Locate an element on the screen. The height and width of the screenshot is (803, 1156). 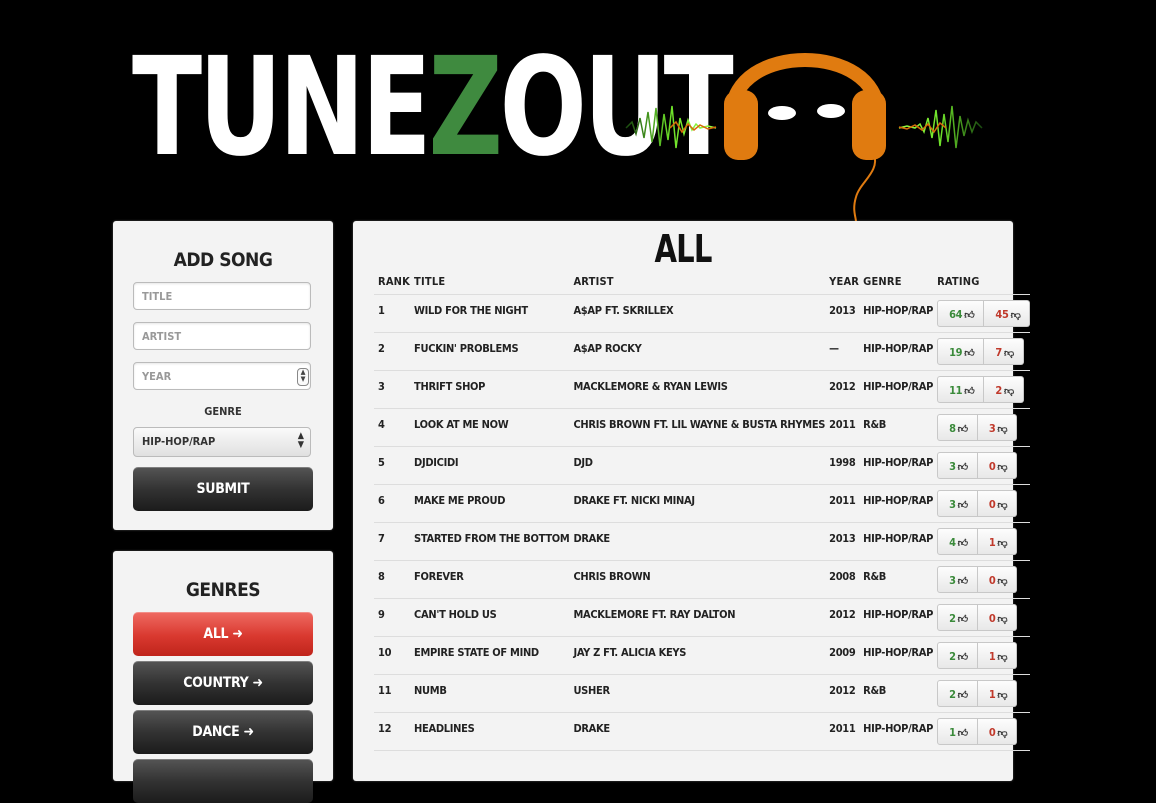
genre-button-country: COUNTRY ➜ is located at coordinates (223, 683).